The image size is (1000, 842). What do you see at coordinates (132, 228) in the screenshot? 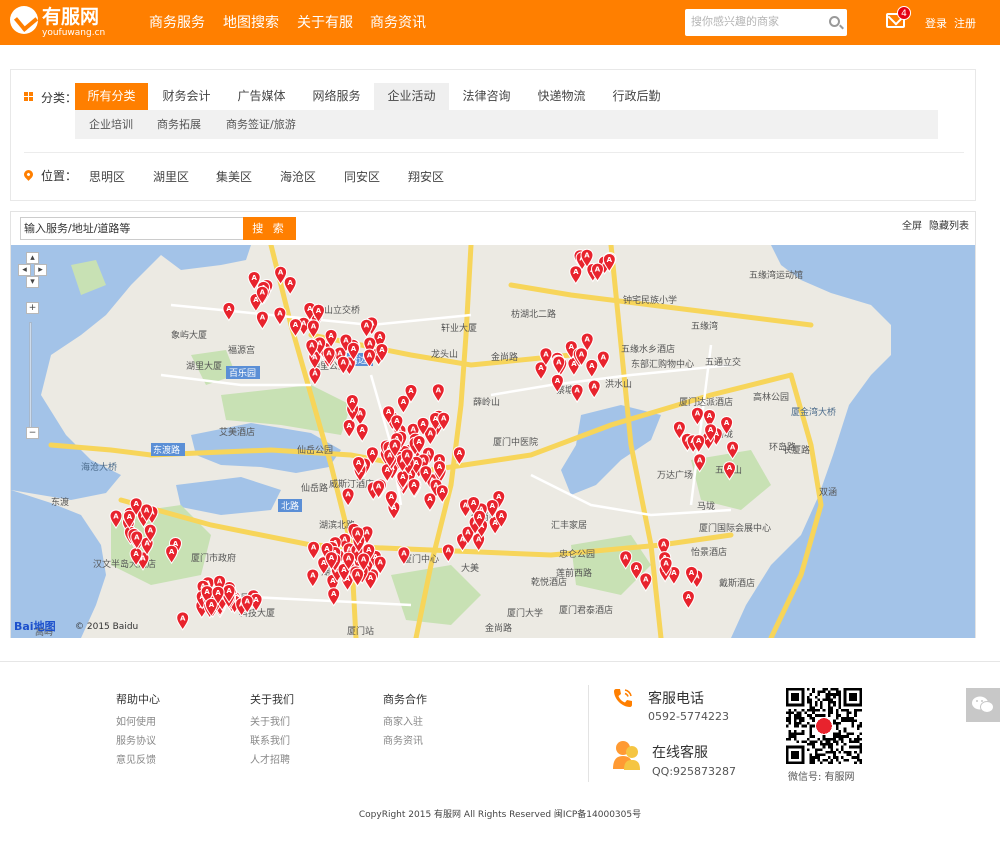
I see `map-search-input: 输入服务/地址/道路等` at bounding box center [132, 228].